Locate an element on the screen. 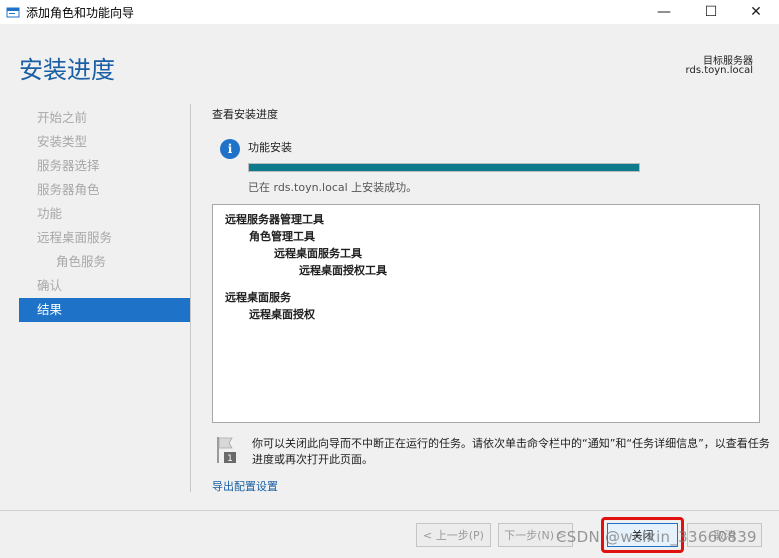 This screenshot has height=558, width=779. install-status-text: 已在 rds.toyn.local 上安装成功。 is located at coordinates (333, 187).